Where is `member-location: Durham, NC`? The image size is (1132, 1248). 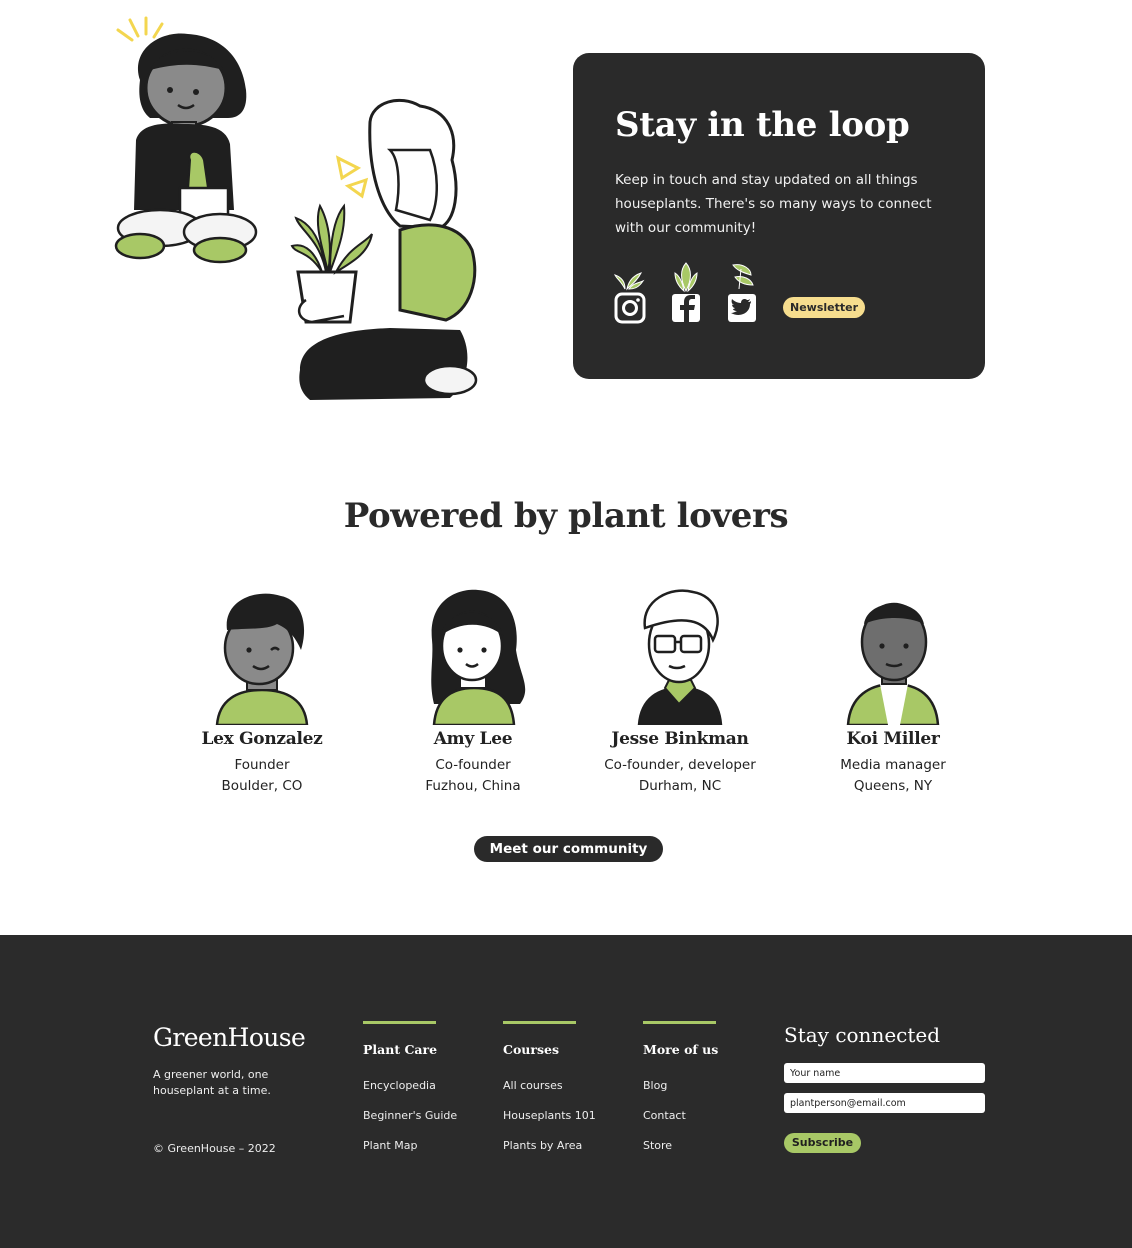
member-location: Durham, NC is located at coordinates (680, 786).